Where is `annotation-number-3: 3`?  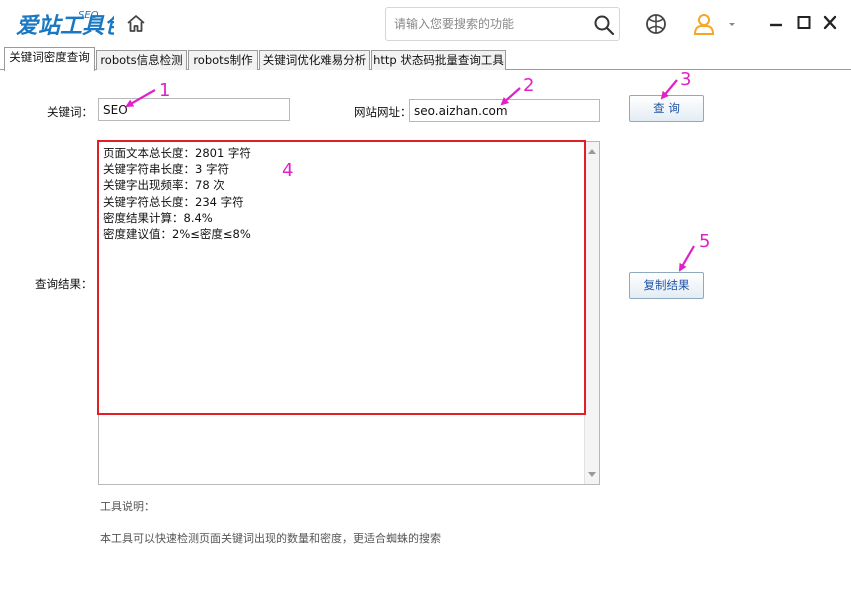
annotation-number-3: 3 is located at coordinates (686, 79).